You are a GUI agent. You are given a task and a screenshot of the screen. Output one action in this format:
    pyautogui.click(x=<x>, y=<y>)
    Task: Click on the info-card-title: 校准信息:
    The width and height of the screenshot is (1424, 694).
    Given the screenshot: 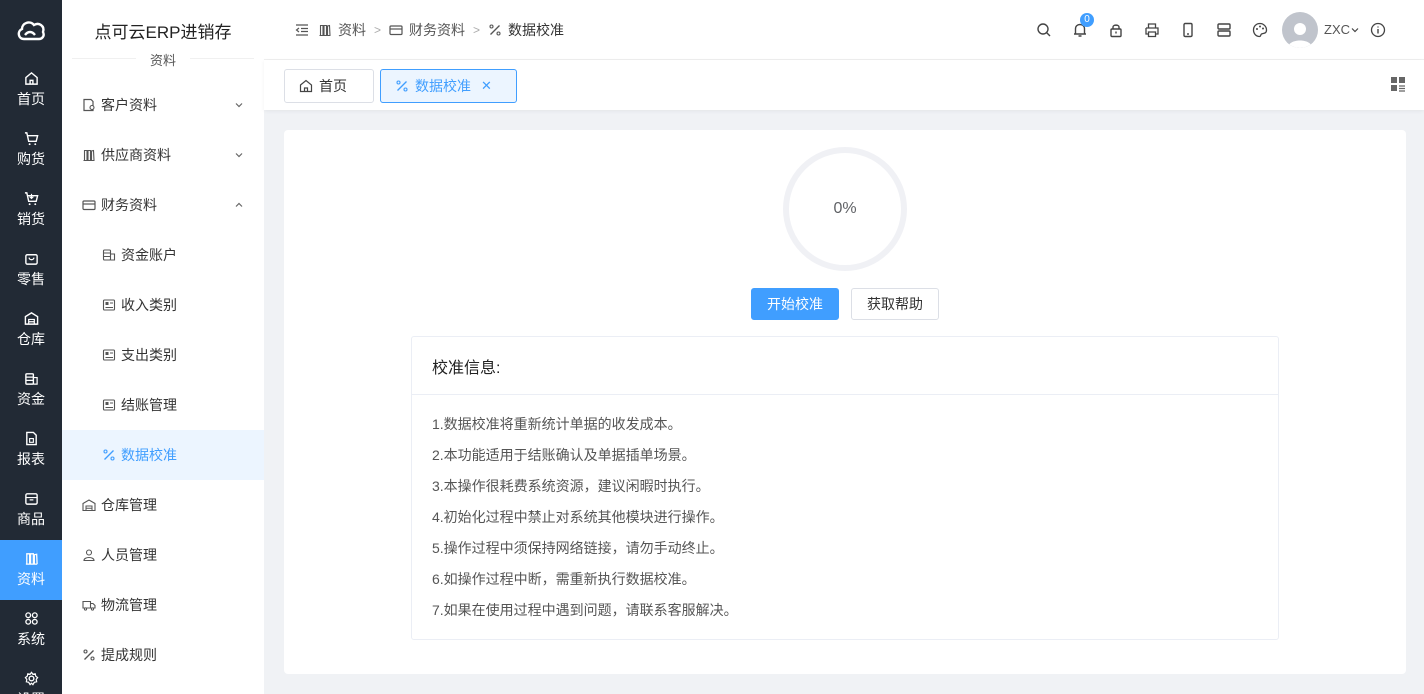 What is the action you would take?
    pyautogui.click(x=845, y=366)
    